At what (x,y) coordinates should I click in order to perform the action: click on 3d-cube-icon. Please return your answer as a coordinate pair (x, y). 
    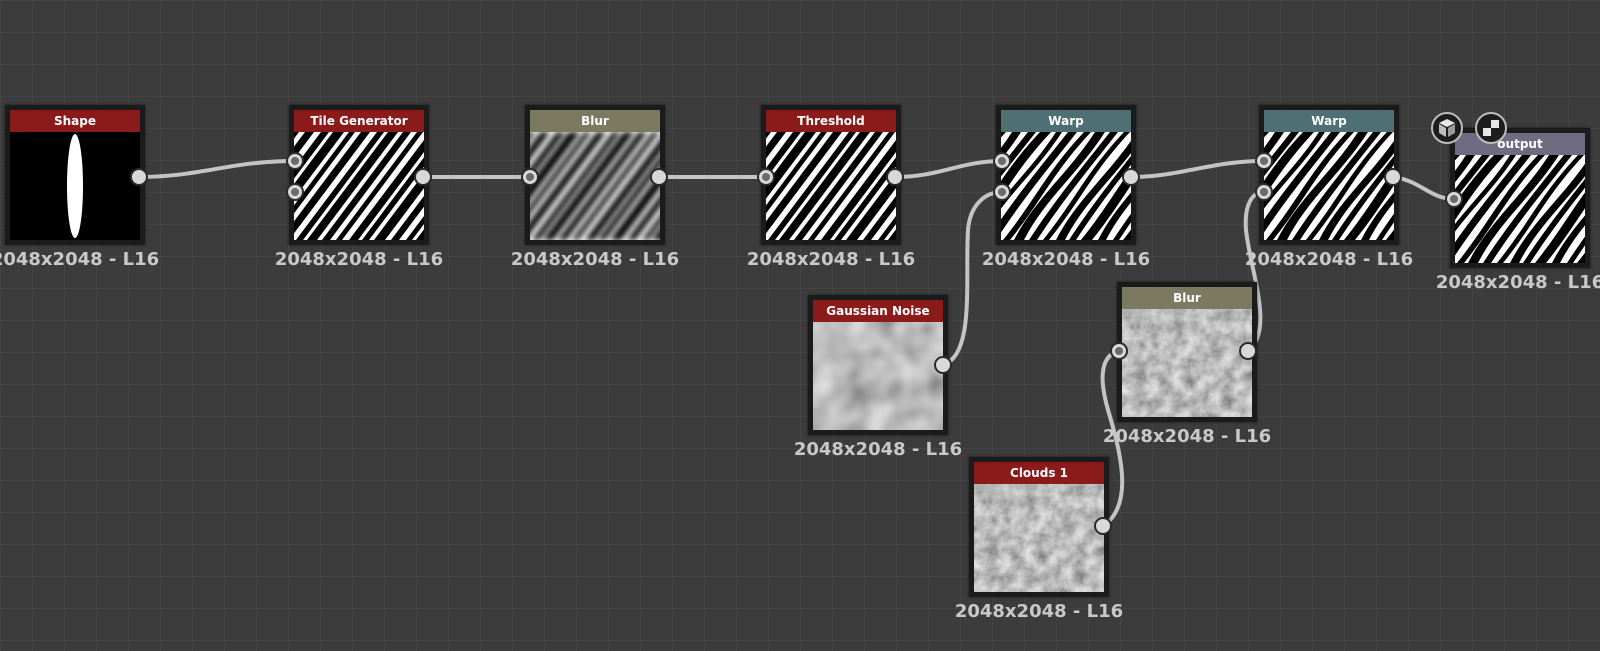
    Looking at the image, I should click on (1447, 128).